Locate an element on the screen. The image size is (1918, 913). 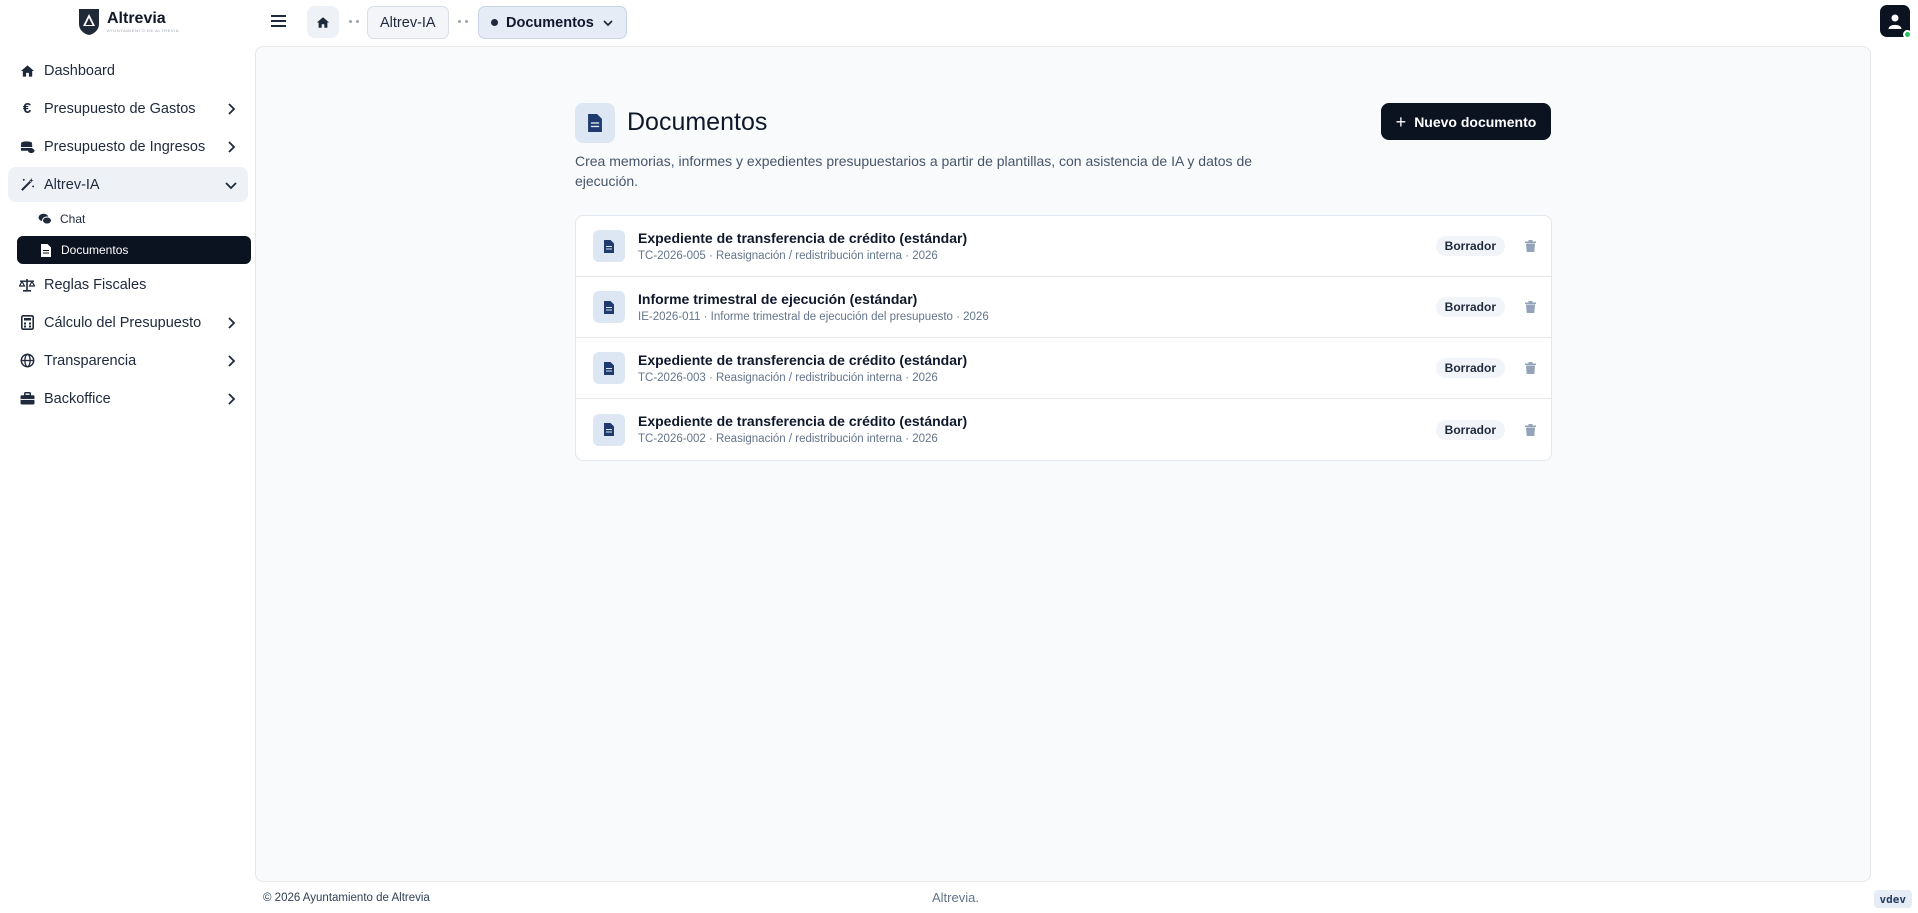
sidebar-item-dashboard: Dashboard is located at coordinates (128, 70).